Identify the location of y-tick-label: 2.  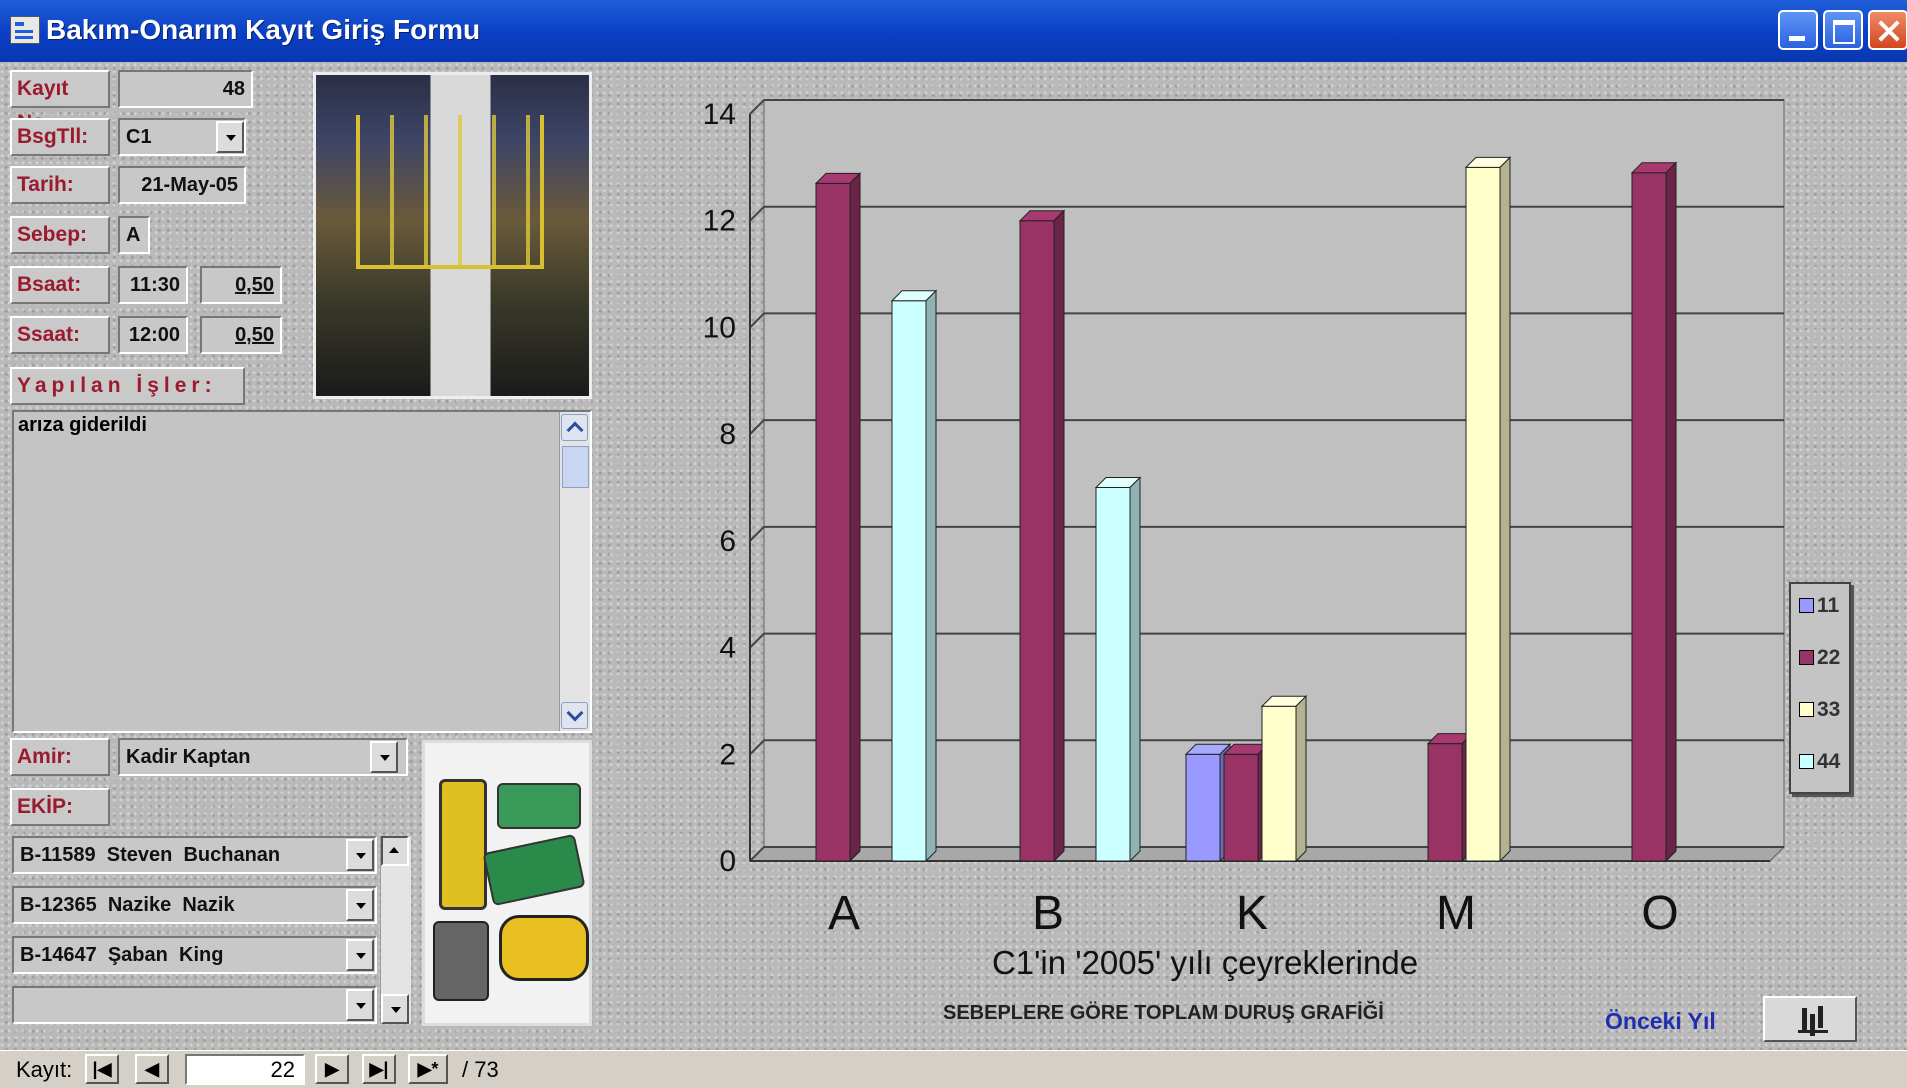
(727, 754).